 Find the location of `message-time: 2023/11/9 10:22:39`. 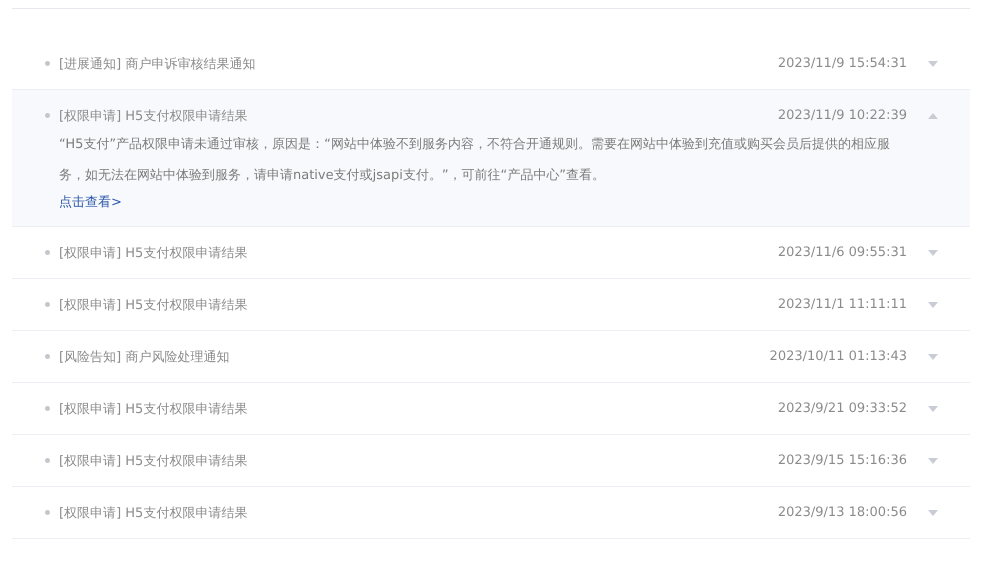

message-time: 2023/11/9 10:22:39 is located at coordinates (842, 115).